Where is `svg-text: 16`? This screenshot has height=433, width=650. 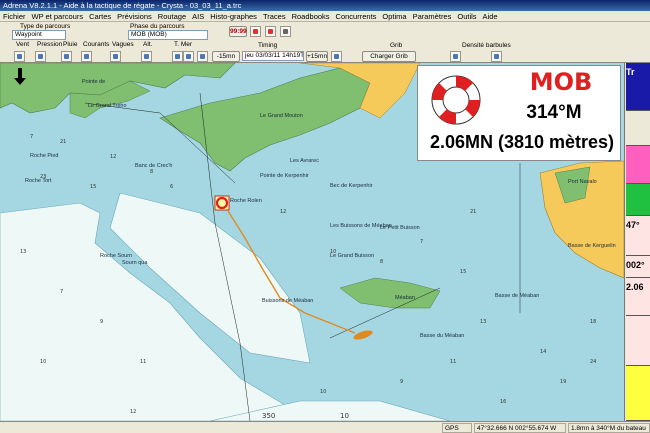 svg-text: 16 is located at coordinates (503, 402).